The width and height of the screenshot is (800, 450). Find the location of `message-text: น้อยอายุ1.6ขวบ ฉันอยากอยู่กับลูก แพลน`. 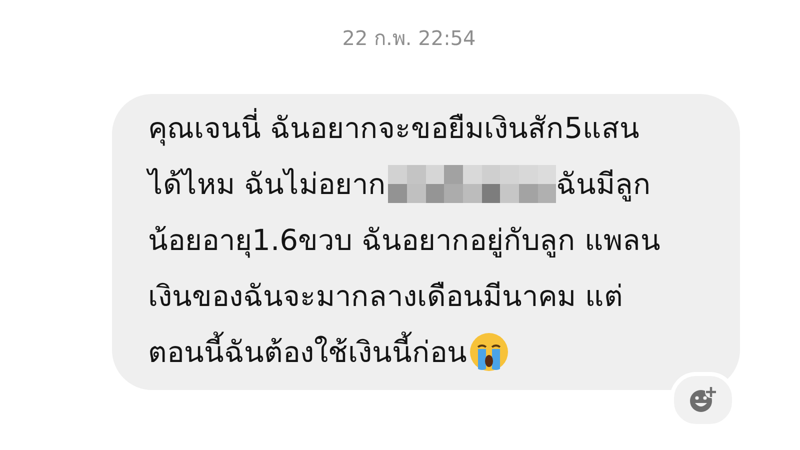

message-text: น้อยอายุ1.6ขวบ ฉันอยากอยู่กับลูก แพลน is located at coordinates (404, 241).